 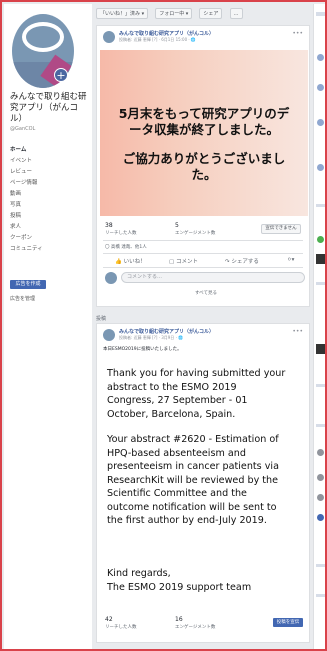 What do you see at coordinates (203, 129) in the screenshot?
I see `announcement-line: ータ収集が終了しました。` at bounding box center [203, 129].